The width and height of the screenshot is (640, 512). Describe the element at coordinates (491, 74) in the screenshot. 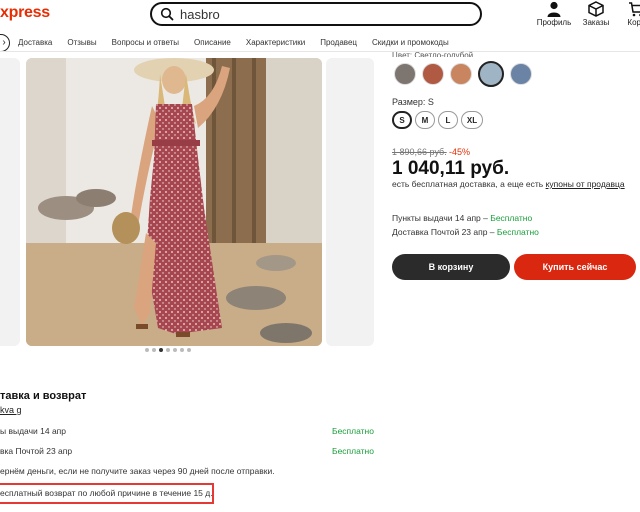

I see `color-swatch-selected` at that location.